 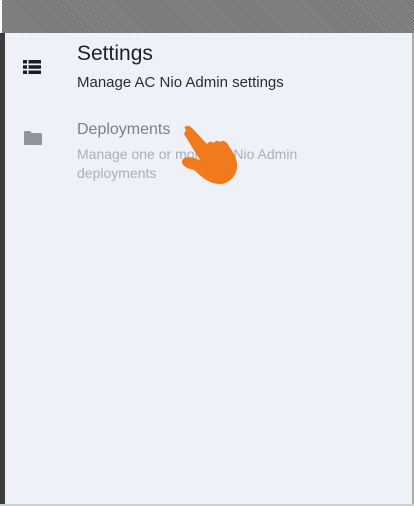 I want to click on top-bar, so click(x=208, y=16).